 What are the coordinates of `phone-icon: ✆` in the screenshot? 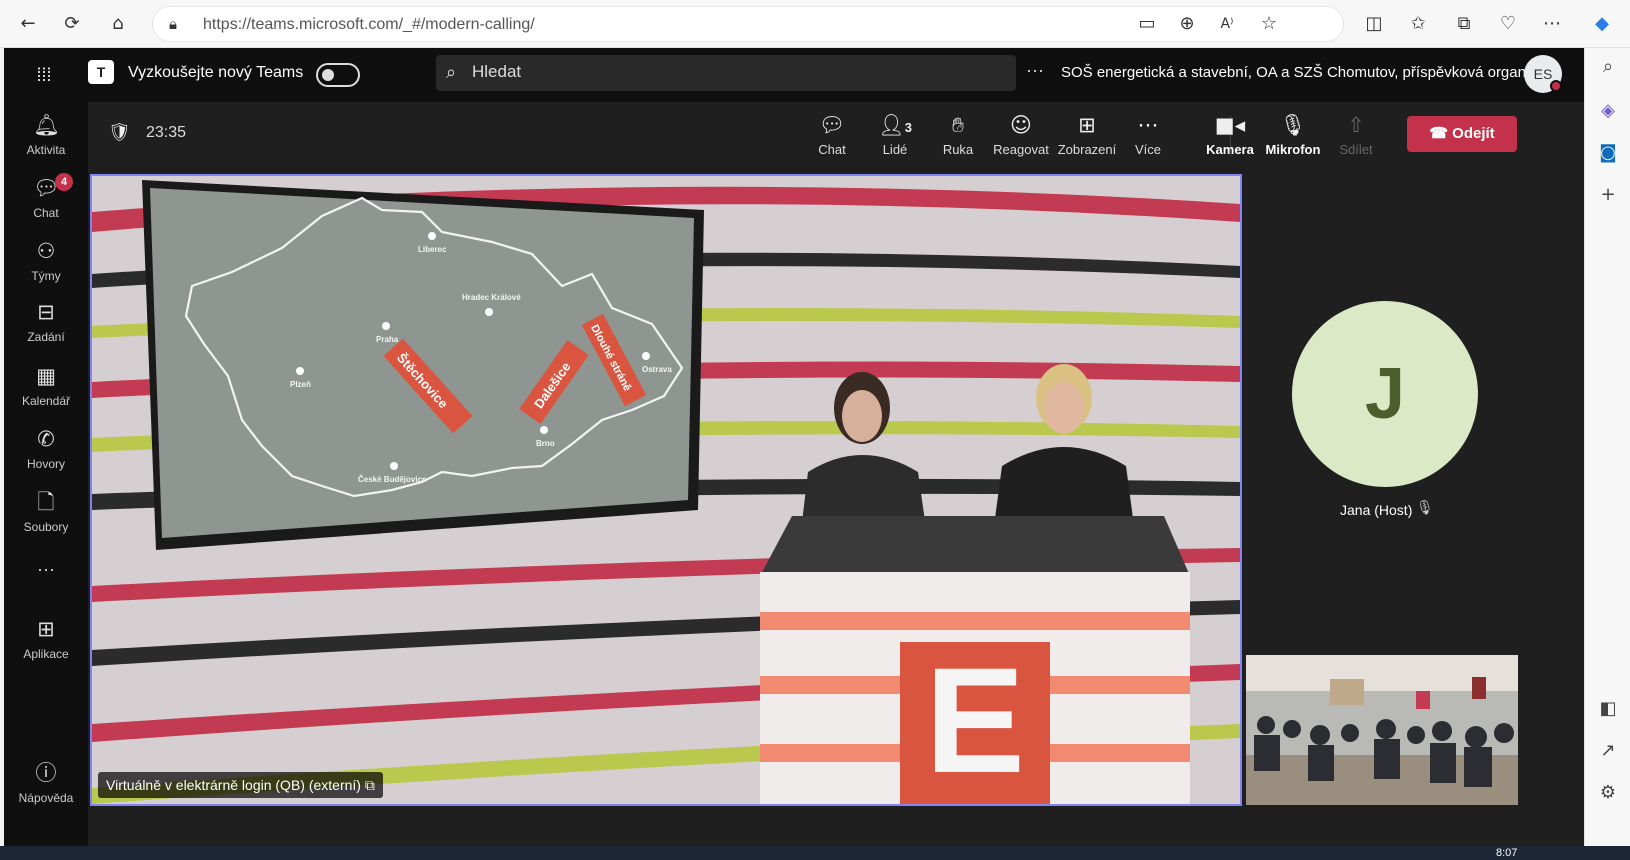 It's located at (46, 439).